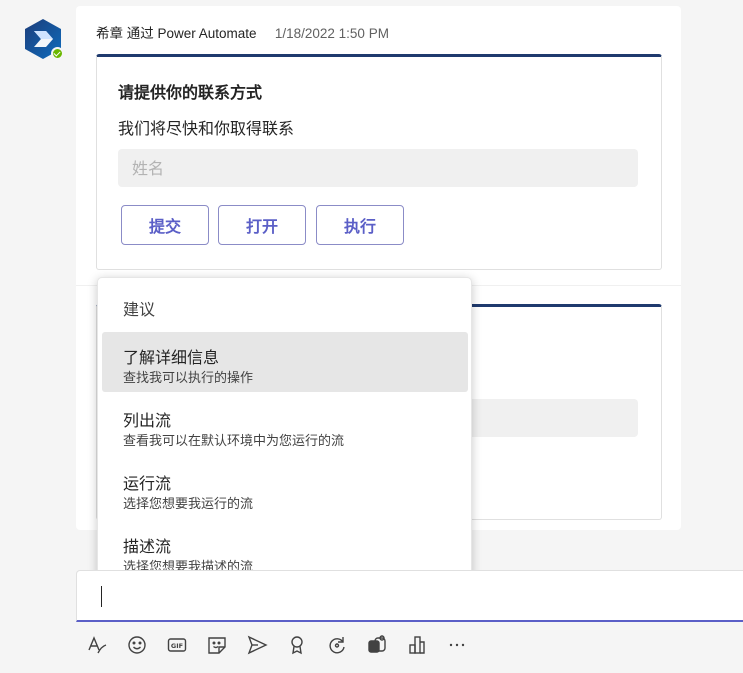 The width and height of the screenshot is (743, 673). What do you see at coordinates (417, 645) in the screenshot?
I see `more-apps-icon` at bounding box center [417, 645].